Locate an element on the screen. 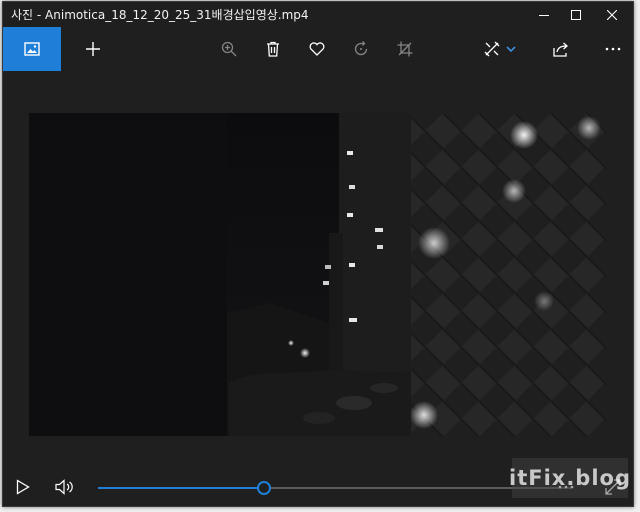  fullscreen-icon is located at coordinates (613, 487).